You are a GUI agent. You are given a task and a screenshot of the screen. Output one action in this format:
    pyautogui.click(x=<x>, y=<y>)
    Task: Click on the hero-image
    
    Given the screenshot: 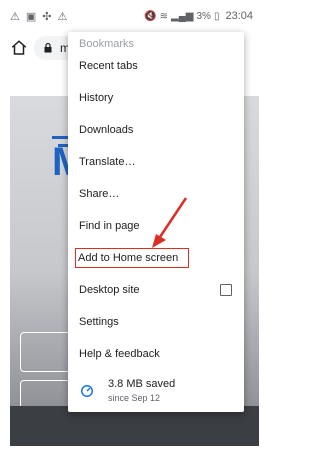 What is the action you would take?
    pyautogui.click(x=134, y=426)
    